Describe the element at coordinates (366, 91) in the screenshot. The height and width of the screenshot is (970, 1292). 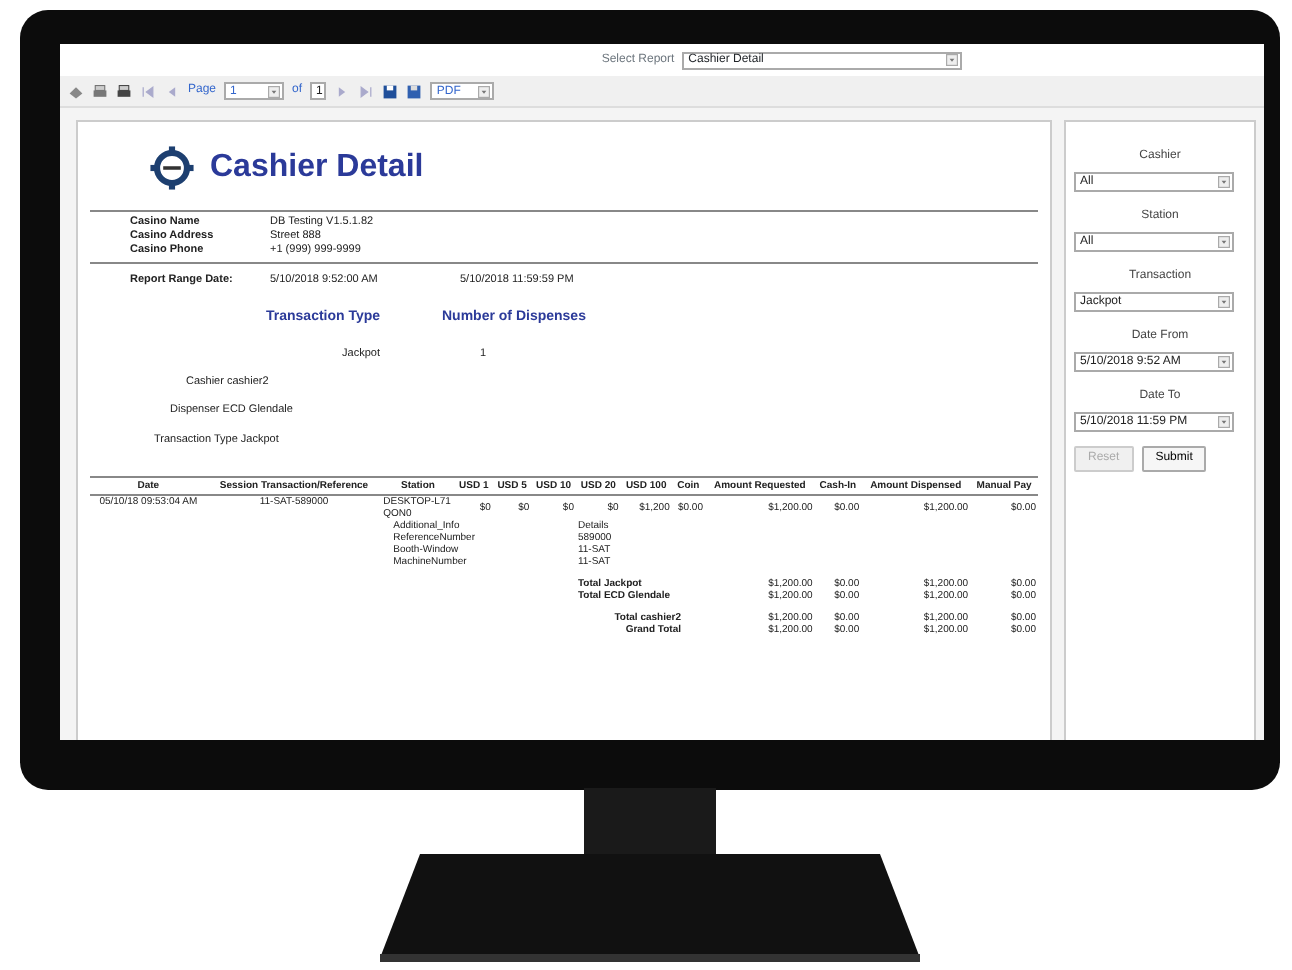
I see `last-page-icon` at that location.